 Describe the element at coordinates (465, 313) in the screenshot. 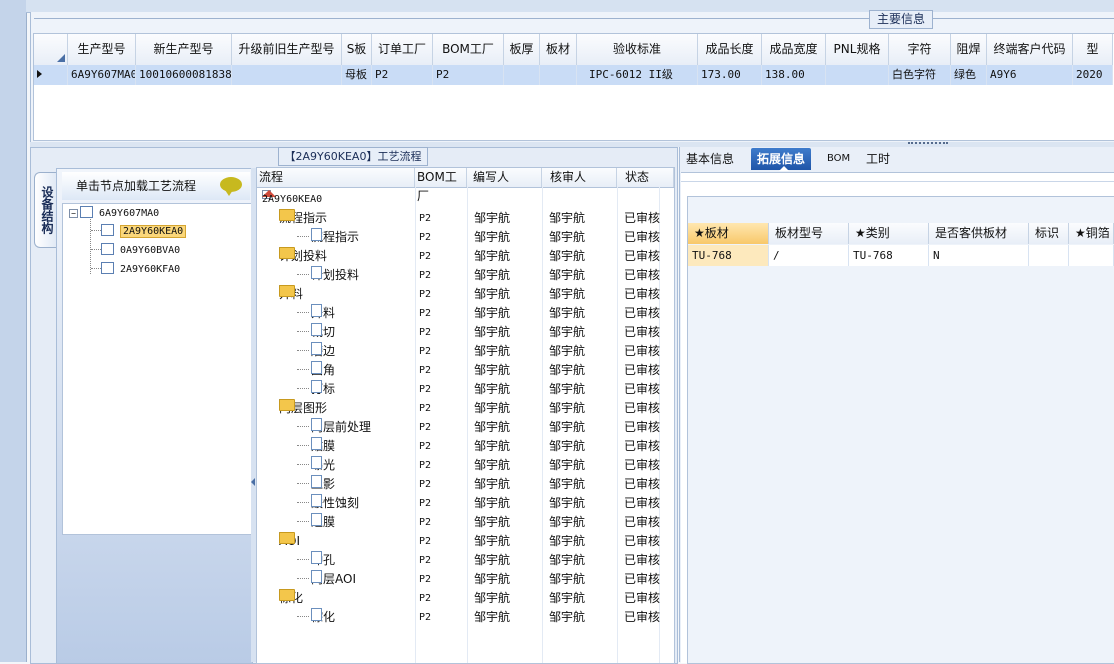

I see `table-row: 开料 P2 邹宇航 邹宇航 已审核` at that location.